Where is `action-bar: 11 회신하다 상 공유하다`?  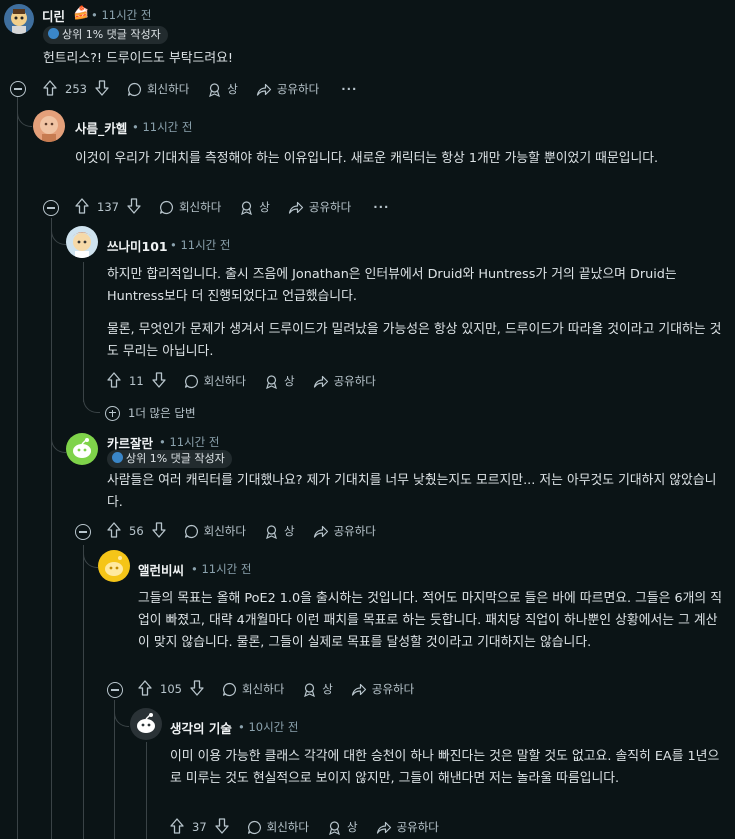
action-bar: 11 회신하다 상 공유하다 is located at coordinates (241, 381).